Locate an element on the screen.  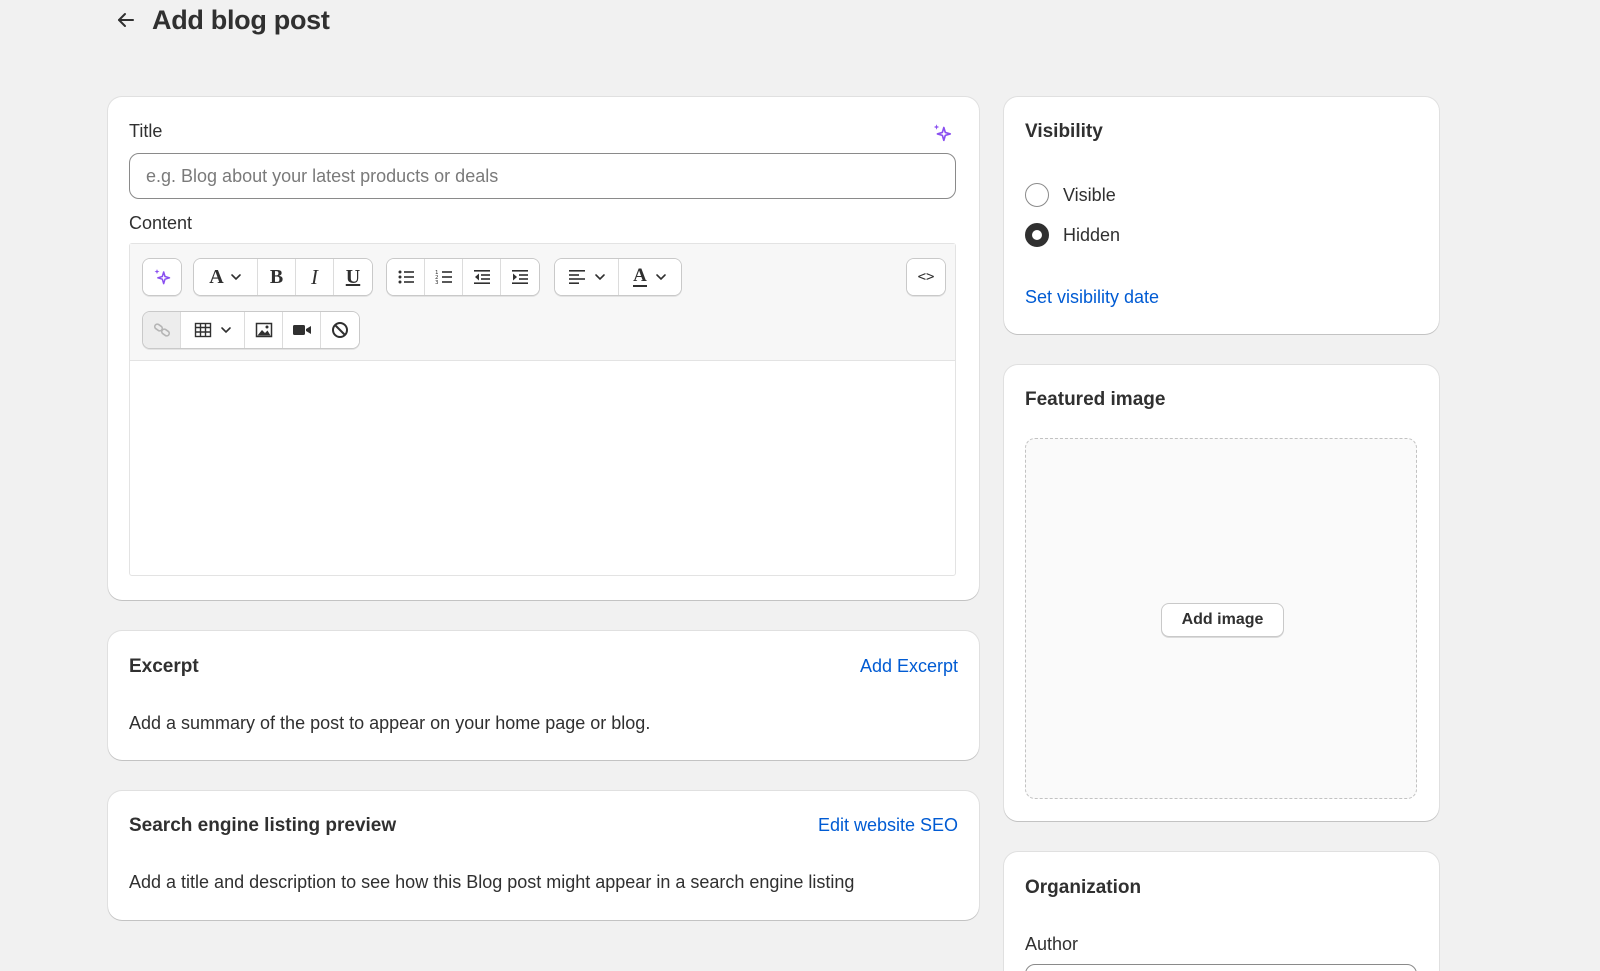
toolbar-ai-group is located at coordinates (162, 277).